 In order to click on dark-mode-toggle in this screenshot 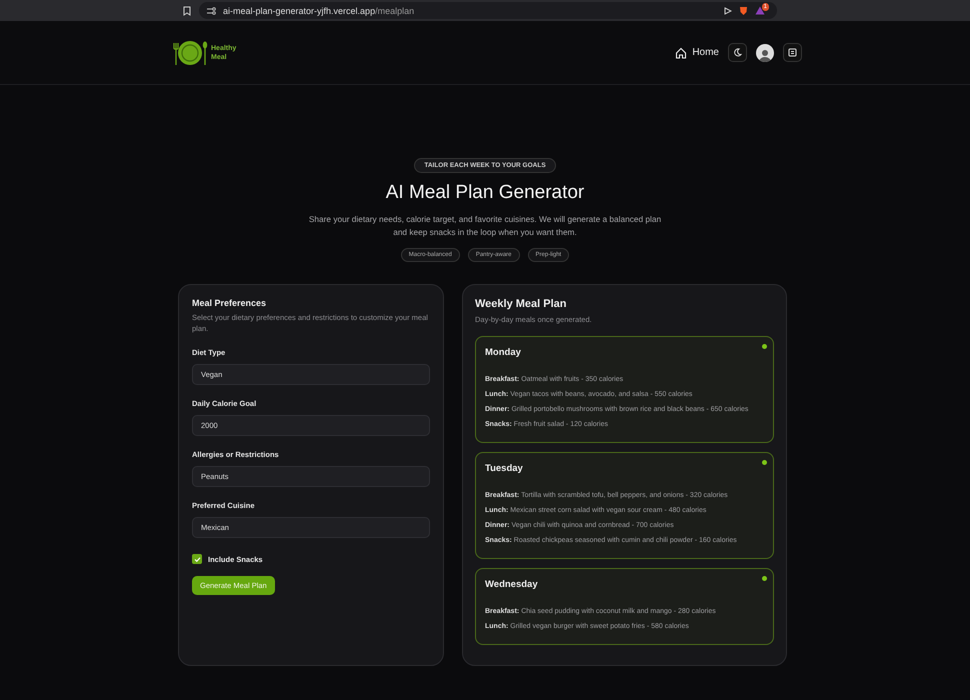, I will do `click(737, 52)`.